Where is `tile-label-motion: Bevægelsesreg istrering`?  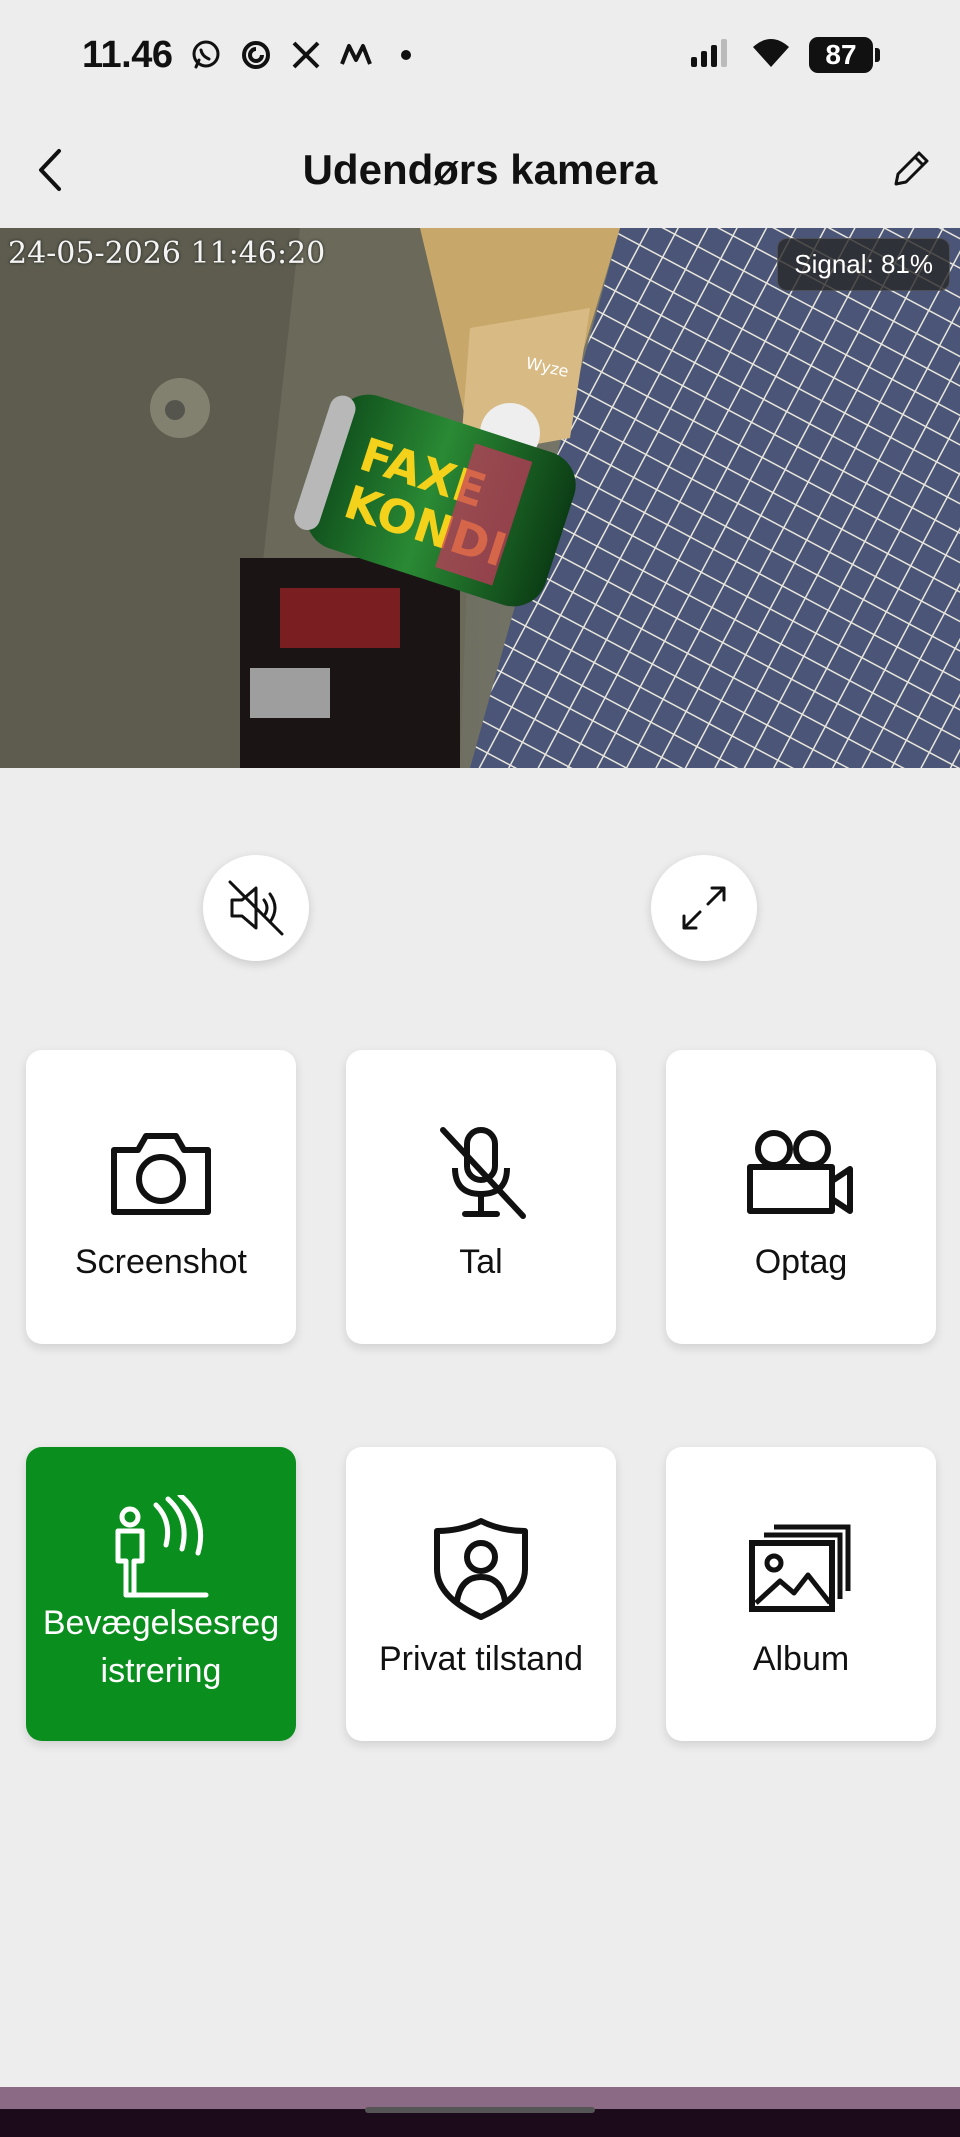
tile-label-motion: Bevægelsesreg istrering is located at coordinates (161, 1647).